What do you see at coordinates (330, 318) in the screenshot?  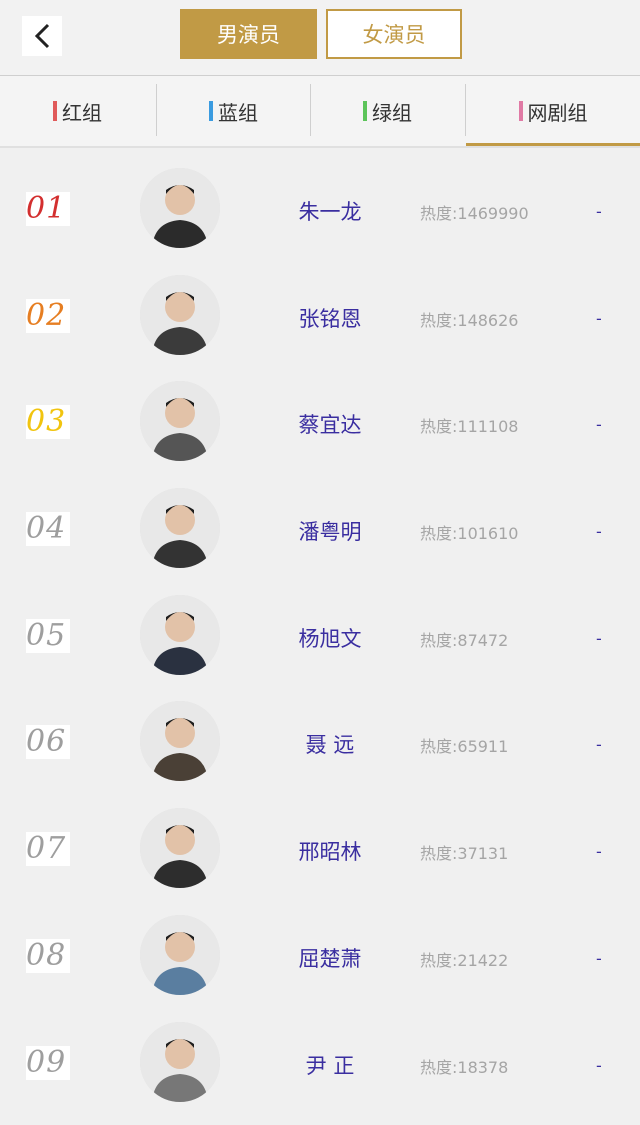 I see `actor-name: 张铭恩` at bounding box center [330, 318].